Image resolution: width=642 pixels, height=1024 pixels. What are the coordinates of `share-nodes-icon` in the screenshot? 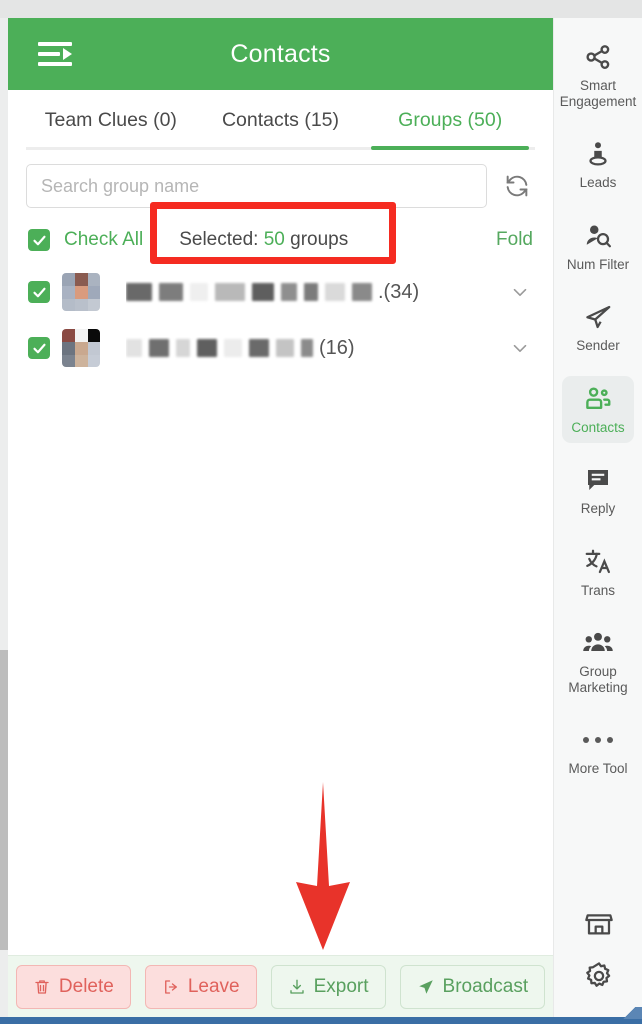 It's located at (598, 57).